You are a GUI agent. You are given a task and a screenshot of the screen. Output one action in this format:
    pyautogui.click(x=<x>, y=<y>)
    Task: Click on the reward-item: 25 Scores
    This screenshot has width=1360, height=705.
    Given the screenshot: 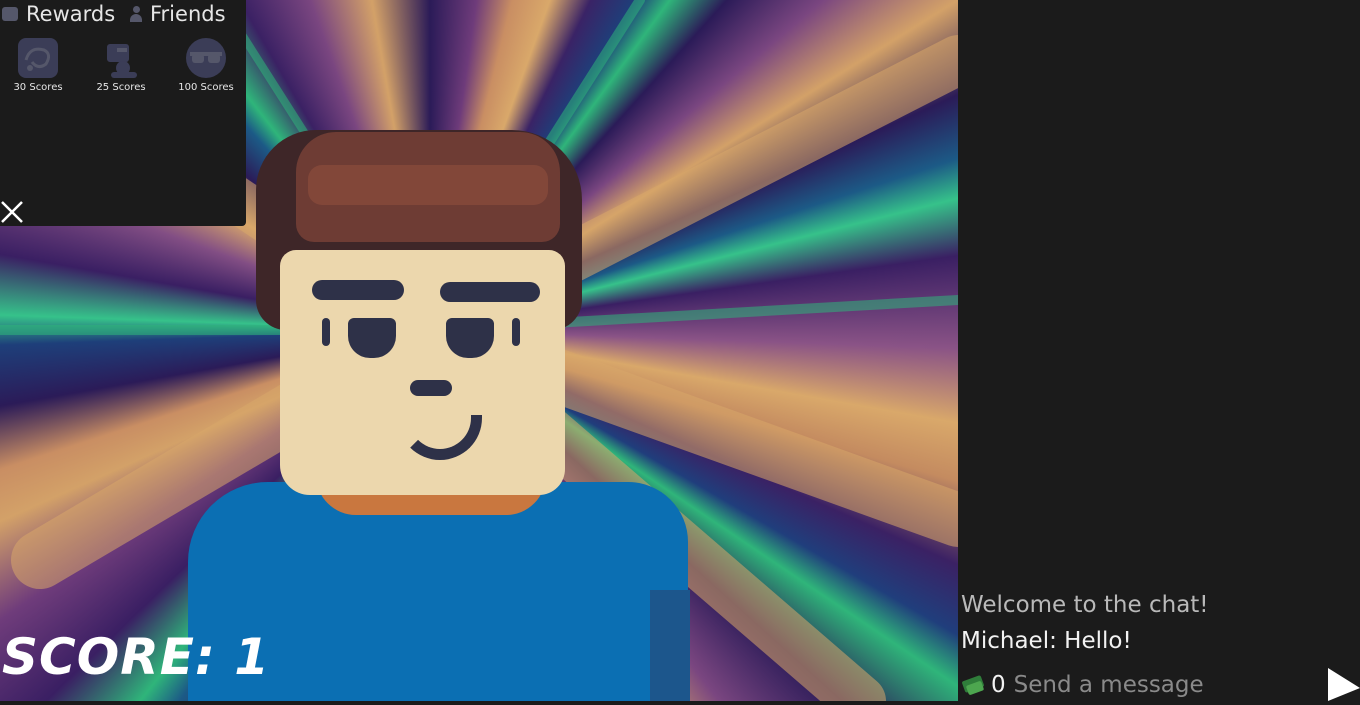 What is the action you would take?
    pyautogui.click(x=121, y=65)
    